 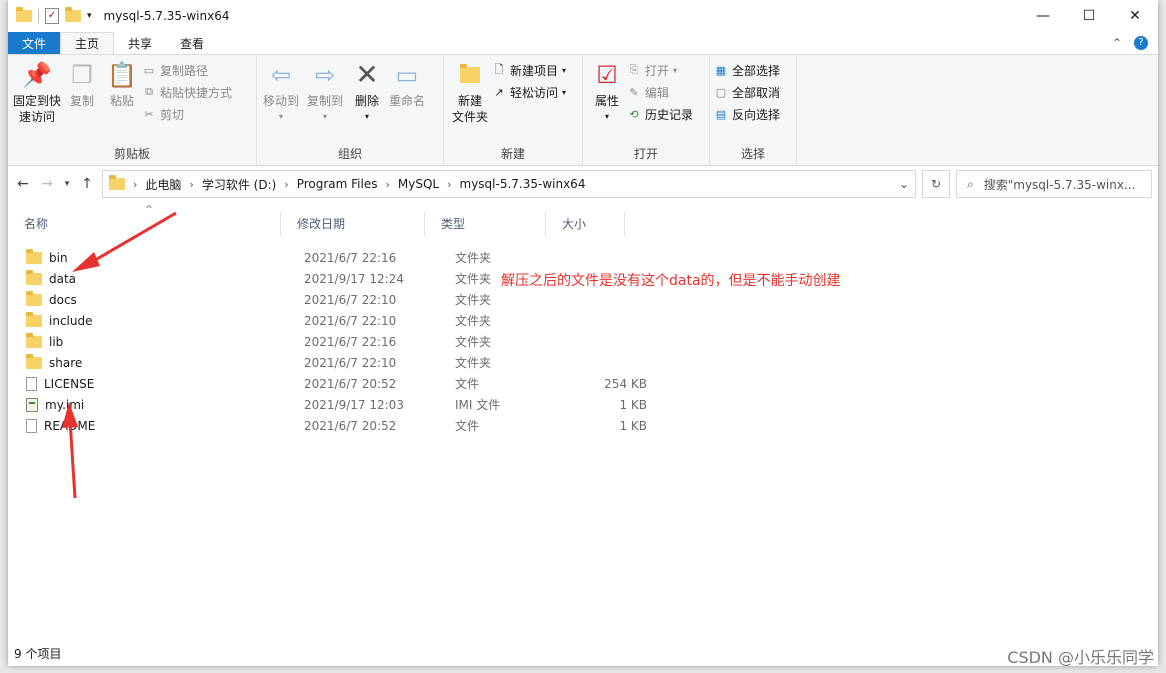 I want to click on group-label-clipboard: 剪贴板, so click(x=131, y=154).